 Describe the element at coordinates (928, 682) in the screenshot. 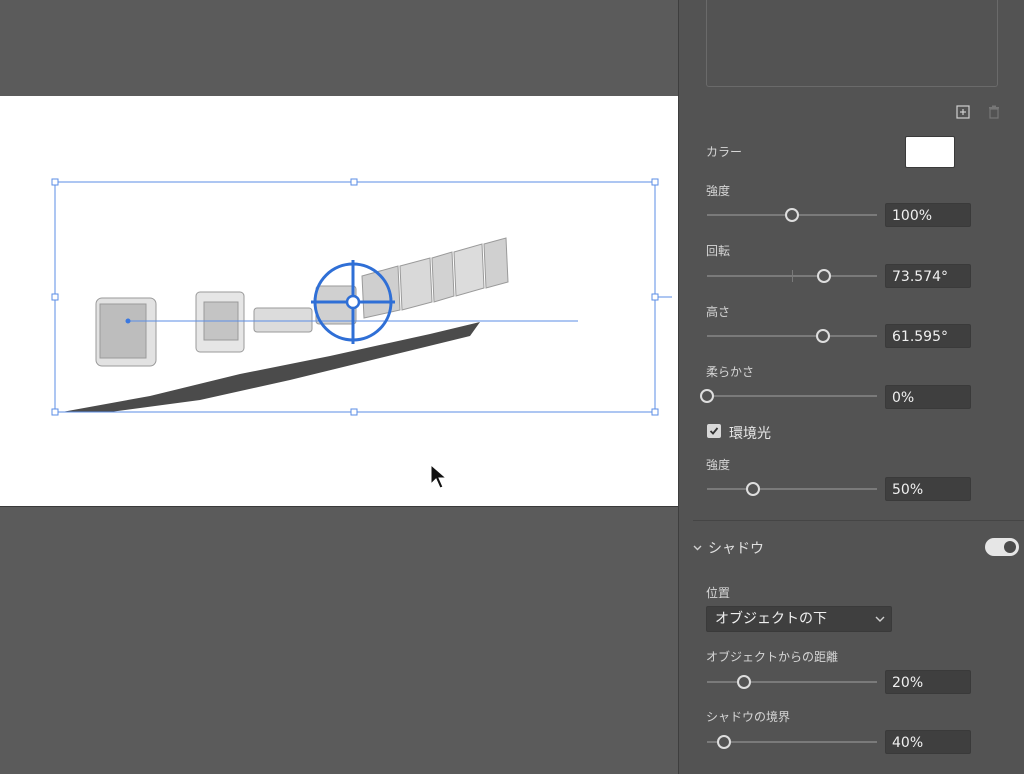

I see `shadow-distance-value: 20%` at that location.